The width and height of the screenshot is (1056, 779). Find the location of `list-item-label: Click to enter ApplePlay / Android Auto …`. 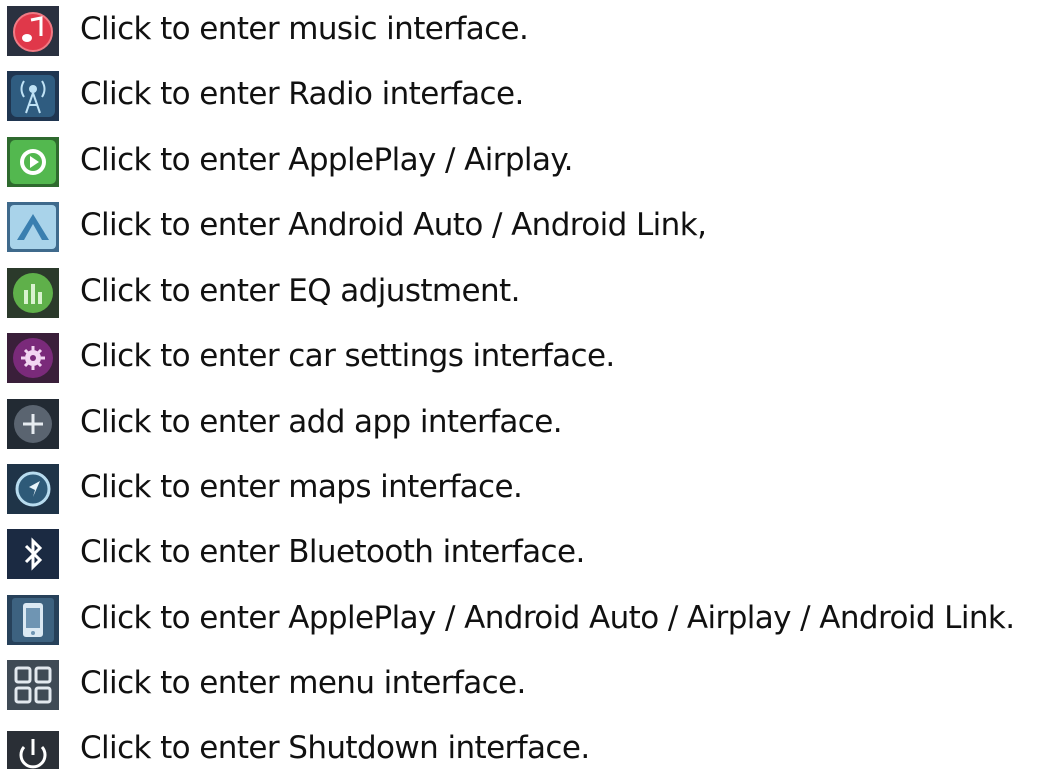

list-item-label: Click to enter ApplePlay / Android Auto … is located at coordinates (547, 618).